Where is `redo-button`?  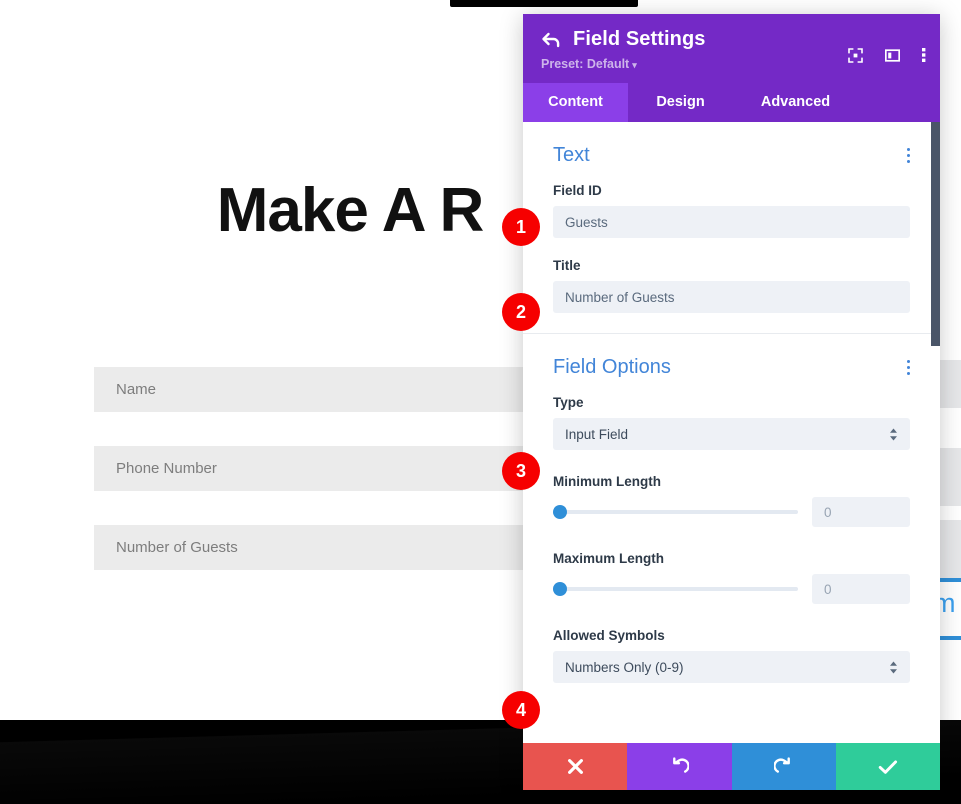 redo-button is located at coordinates (783, 766).